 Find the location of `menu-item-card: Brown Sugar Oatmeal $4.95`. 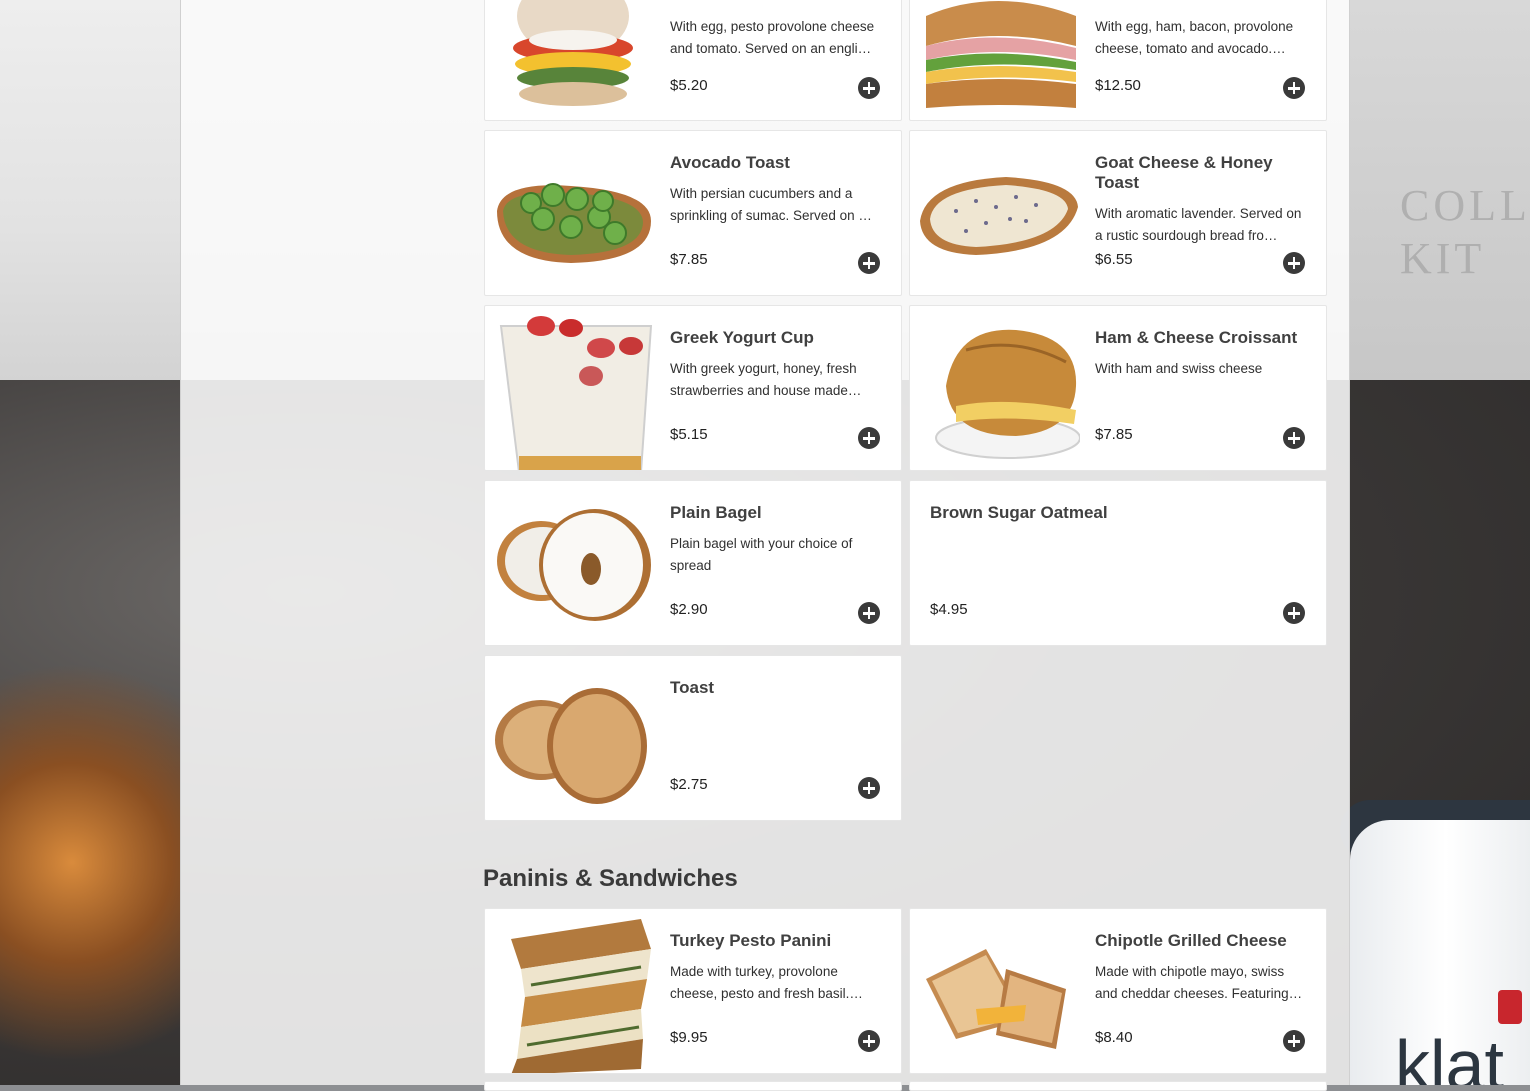

menu-item-card: Brown Sugar Oatmeal $4.95 is located at coordinates (1118, 563).